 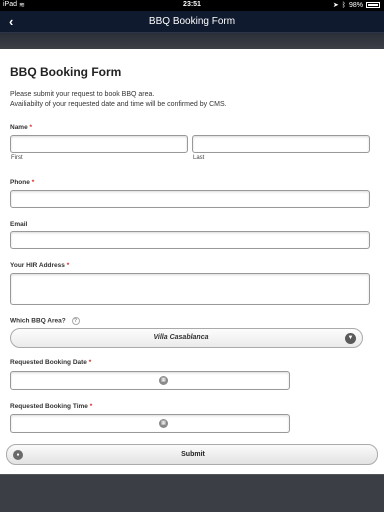 I want to click on phone-label-text: Phone, so click(x=20, y=182).